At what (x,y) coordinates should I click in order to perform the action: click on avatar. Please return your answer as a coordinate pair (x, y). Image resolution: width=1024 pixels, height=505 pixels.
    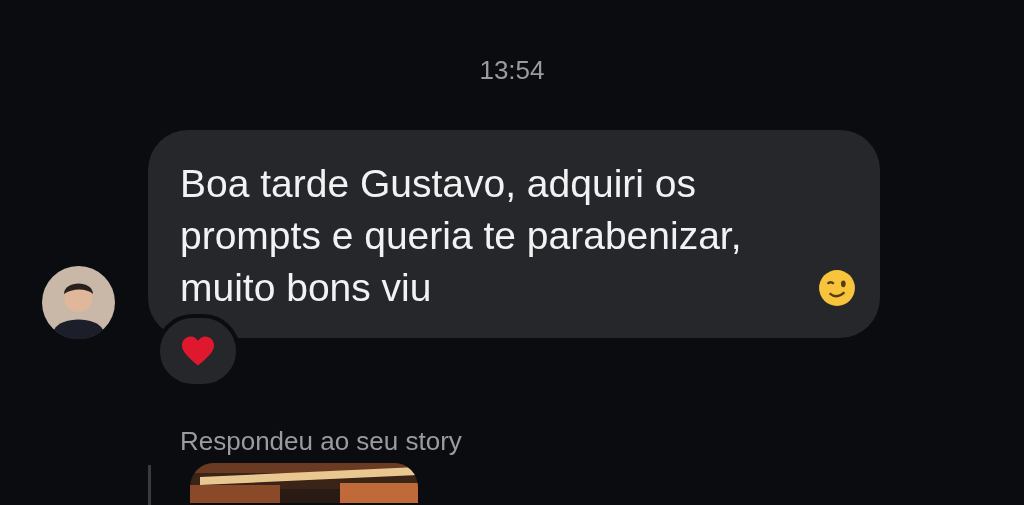
    Looking at the image, I should click on (78, 302).